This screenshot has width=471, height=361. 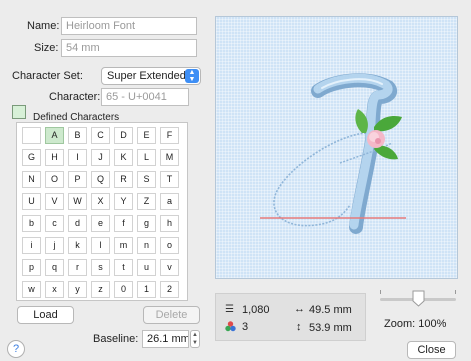 I want to click on character-cell: p, so click(x=31, y=267).